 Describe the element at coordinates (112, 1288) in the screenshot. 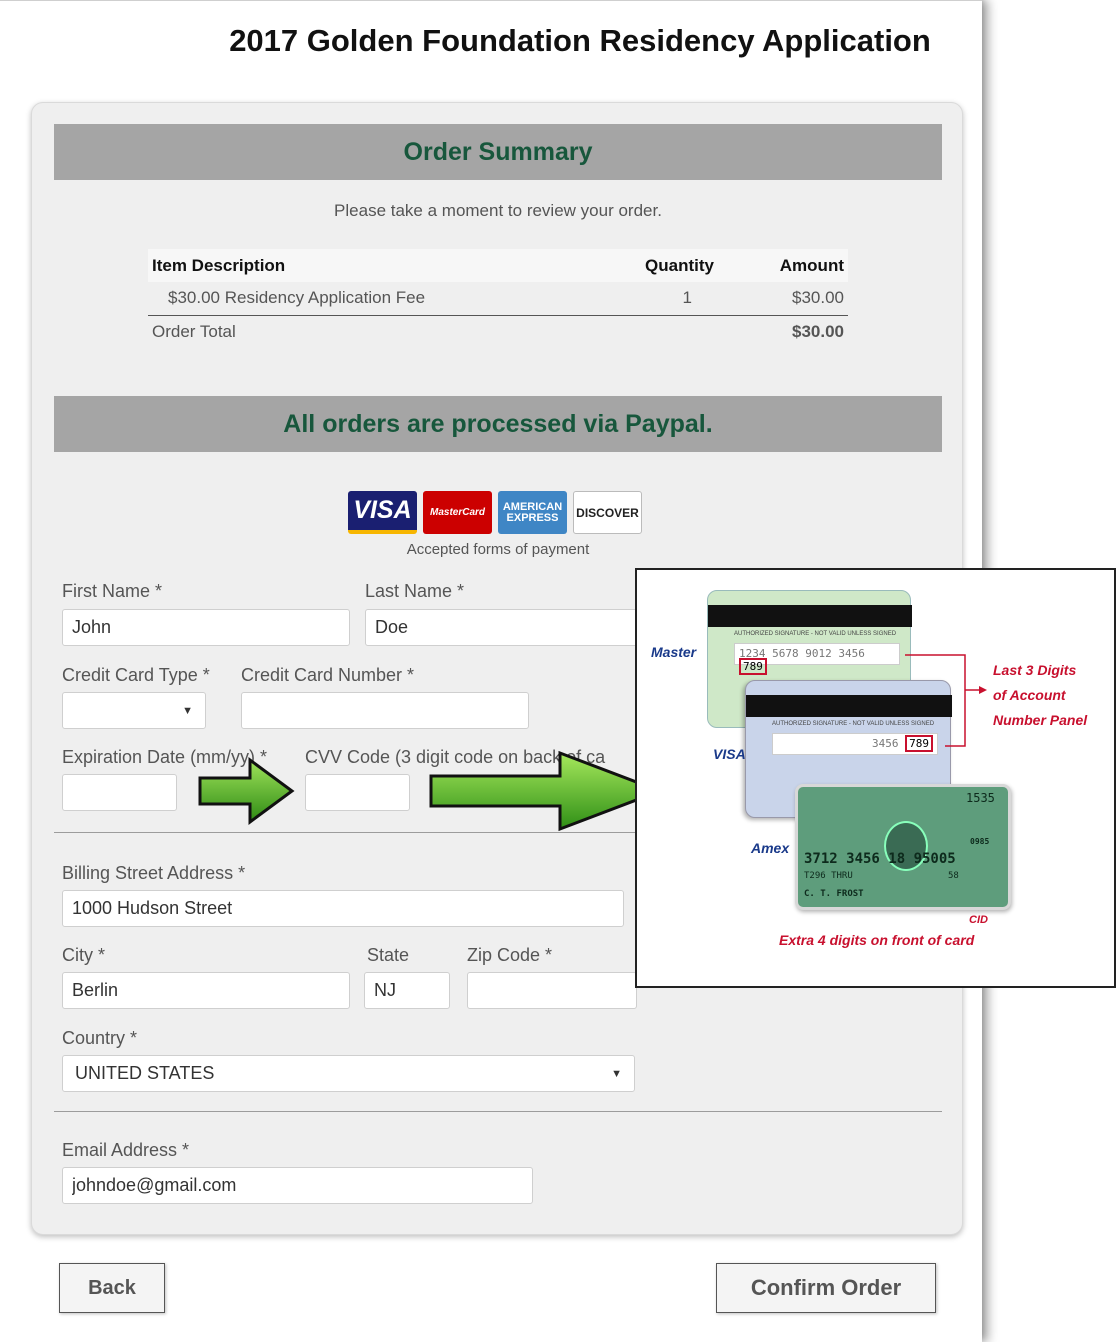

I see `back-button: Back` at that location.